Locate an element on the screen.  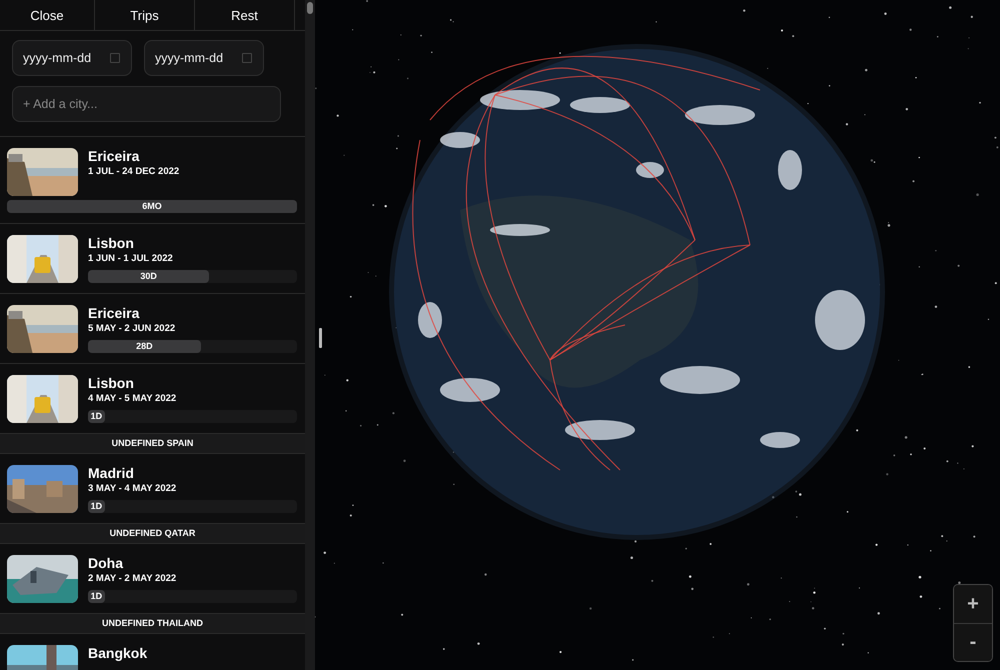
country-header: UNDEFINED THAILAND is located at coordinates (152, 624).